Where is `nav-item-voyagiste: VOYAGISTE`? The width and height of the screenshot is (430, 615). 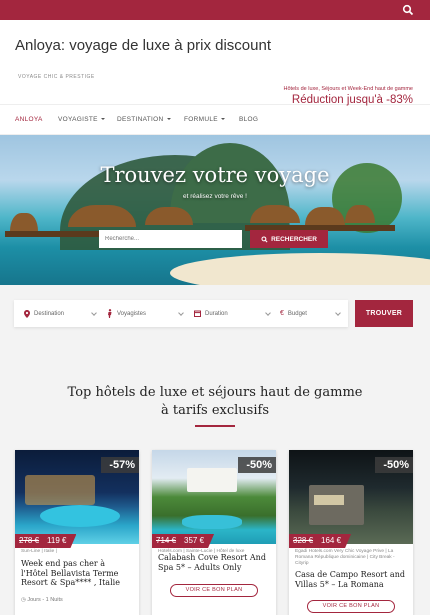
nav-item-voyagiste: VOYAGISTE is located at coordinates (81, 119).